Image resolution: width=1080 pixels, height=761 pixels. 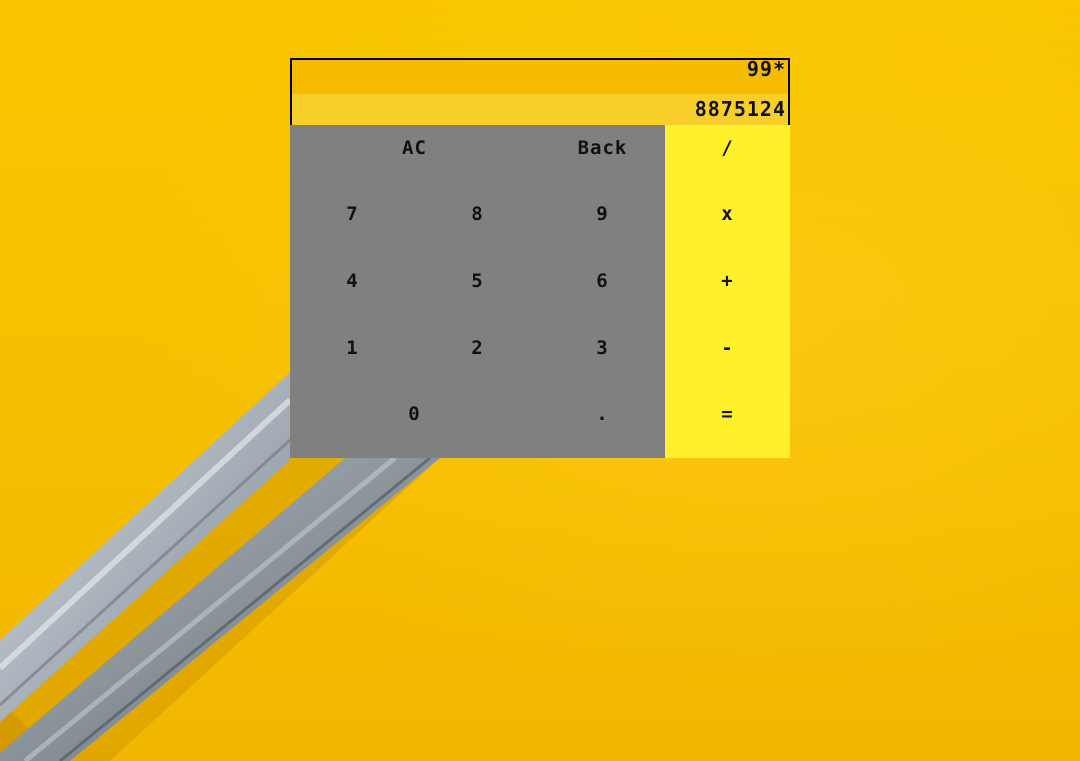 What do you see at coordinates (602, 148) in the screenshot?
I see `backspace-button: Back` at bounding box center [602, 148].